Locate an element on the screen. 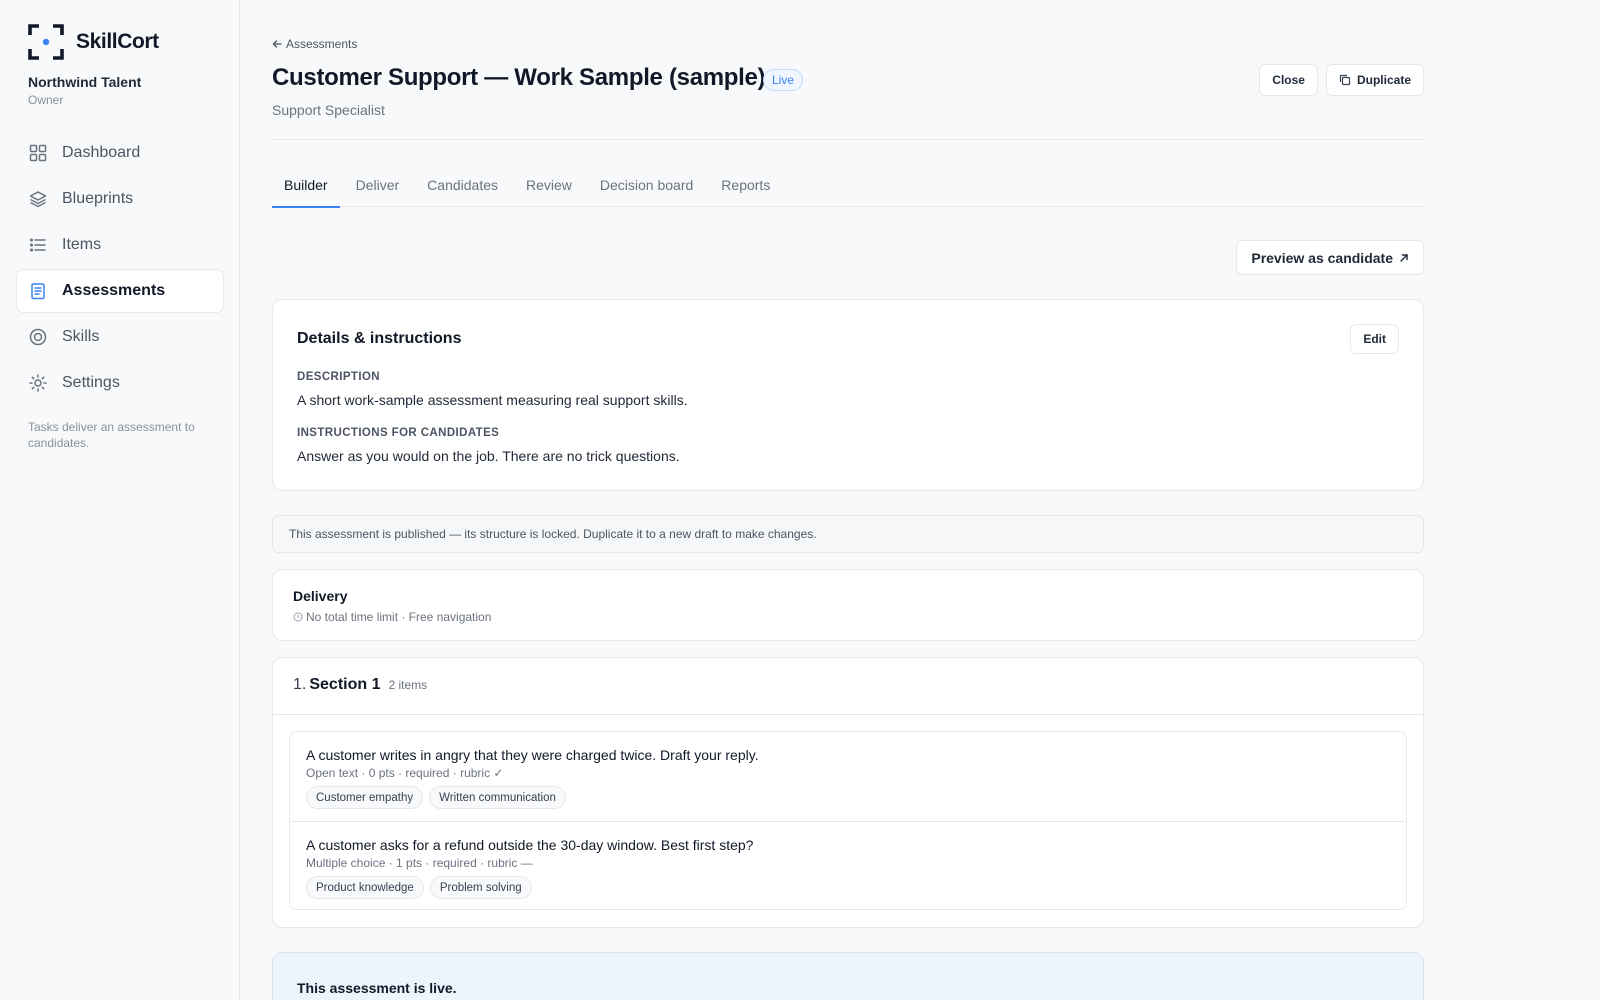 This screenshot has width=1600, height=1000. page-title: Customer Support — Work Sample (sample) is located at coordinates (519, 77).